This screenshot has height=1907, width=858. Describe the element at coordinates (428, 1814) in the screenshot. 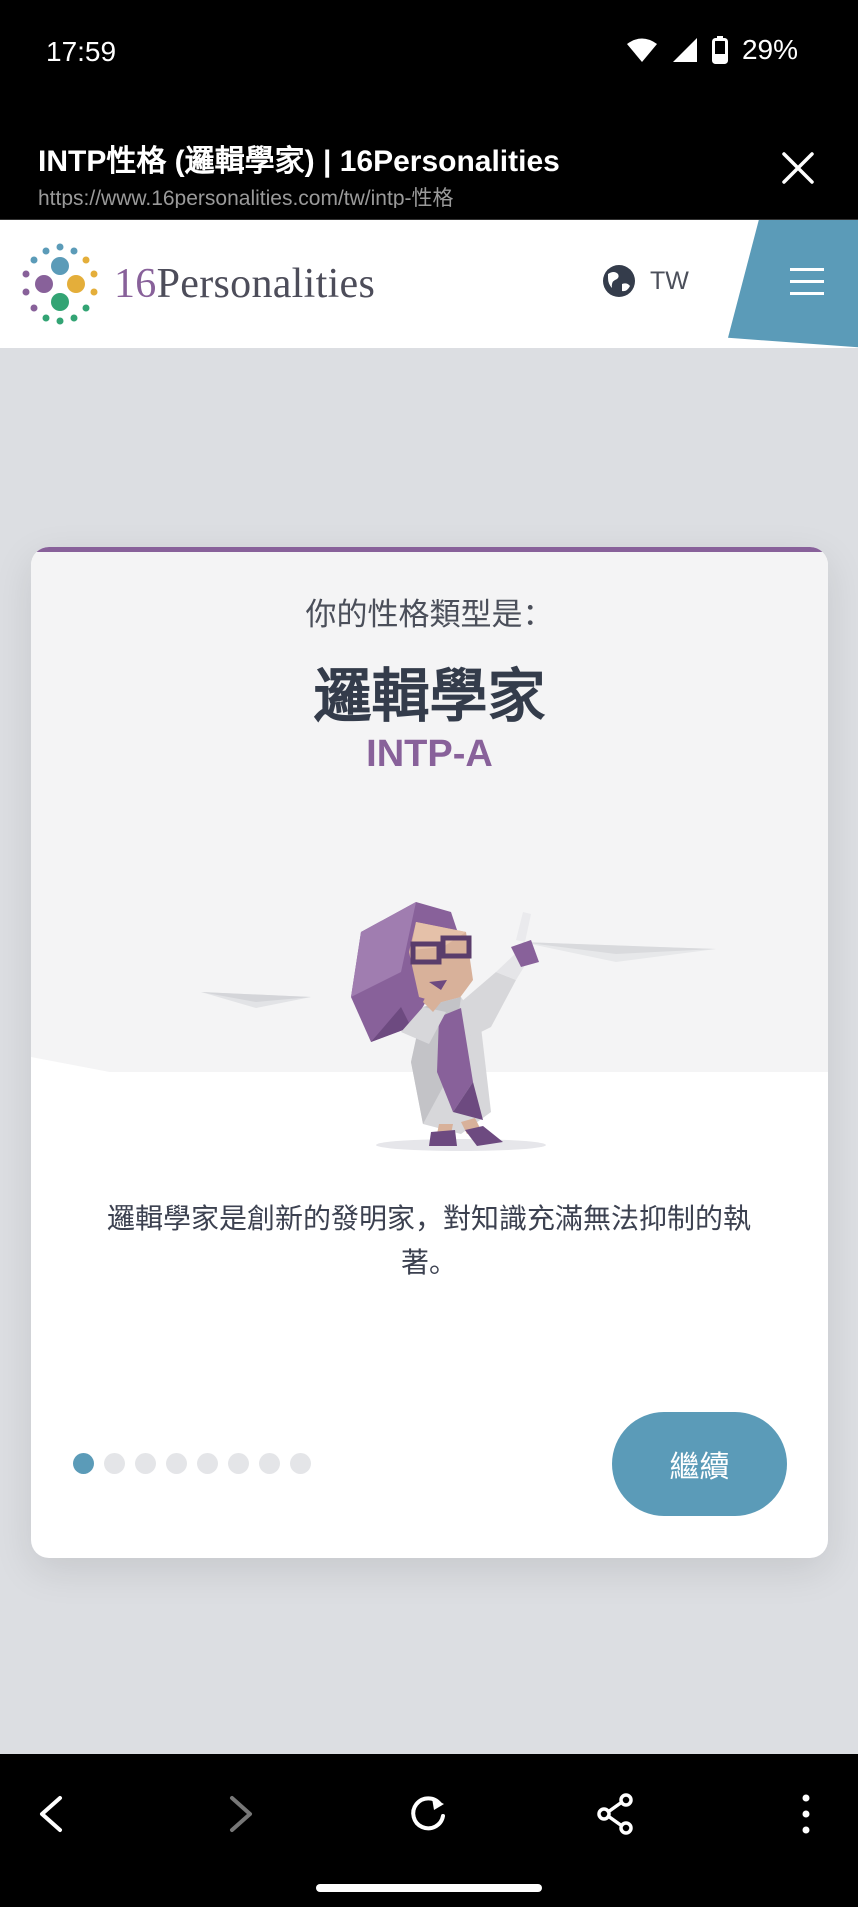

I see `reload-icon` at that location.